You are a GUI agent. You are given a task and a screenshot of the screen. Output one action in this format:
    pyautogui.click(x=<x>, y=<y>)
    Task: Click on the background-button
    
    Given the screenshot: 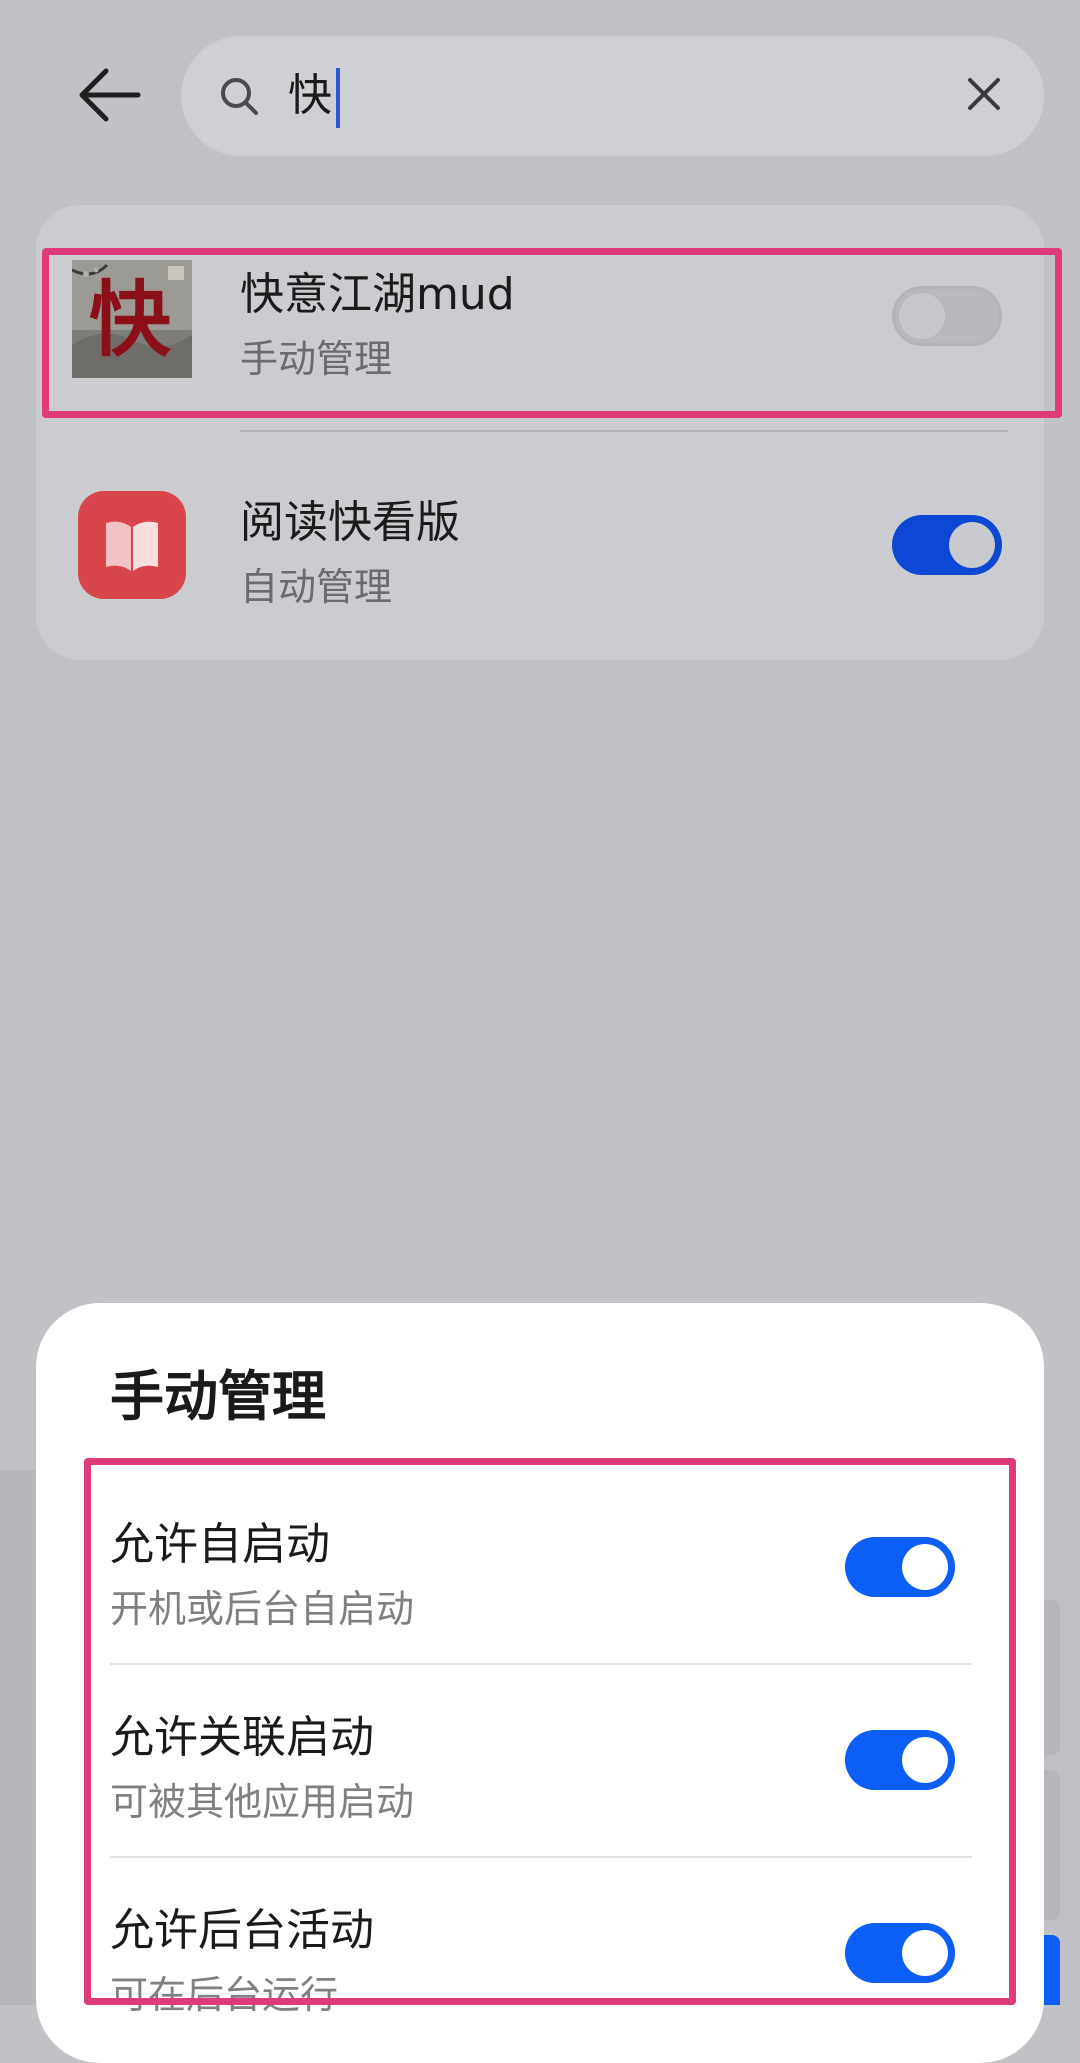 What is the action you would take?
    pyautogui.click(x=1052, y=1970)
    